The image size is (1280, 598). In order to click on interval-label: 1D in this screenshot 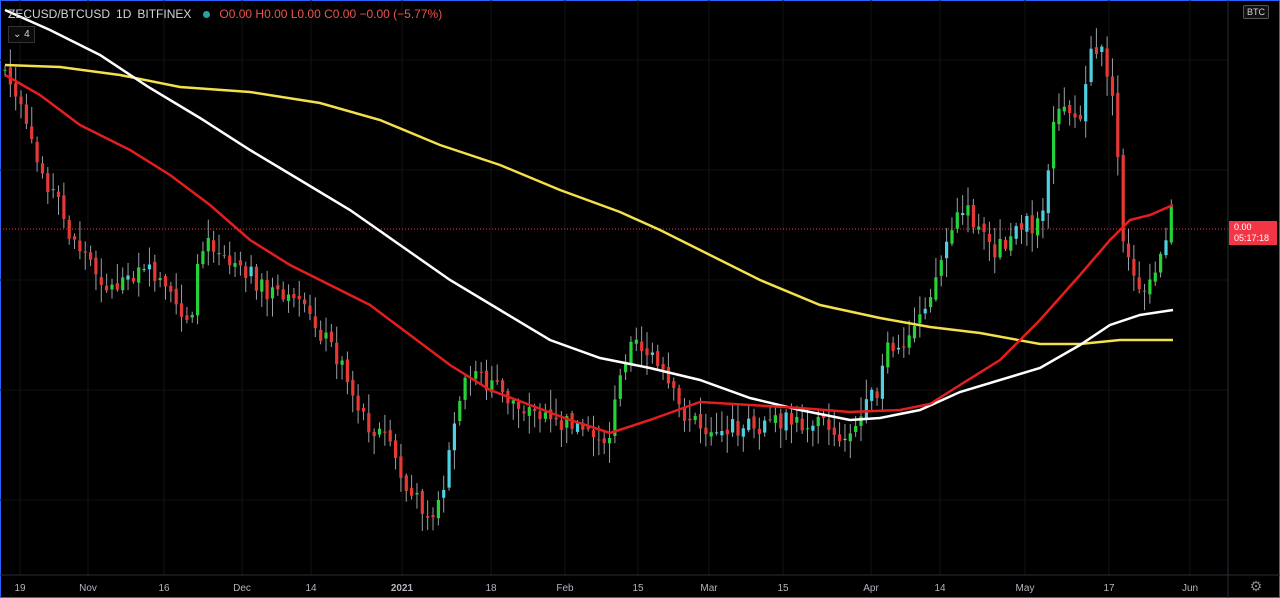, I will do `click(123, 14)`.